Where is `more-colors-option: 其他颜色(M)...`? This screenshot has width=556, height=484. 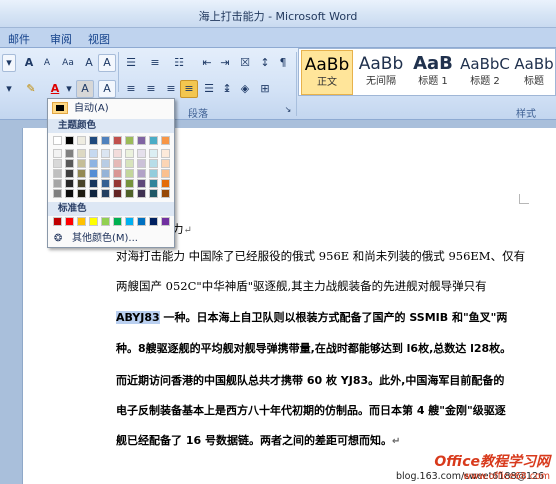 more-colors-option: 其他颜色(M)... is located at coordinates (122, 239).